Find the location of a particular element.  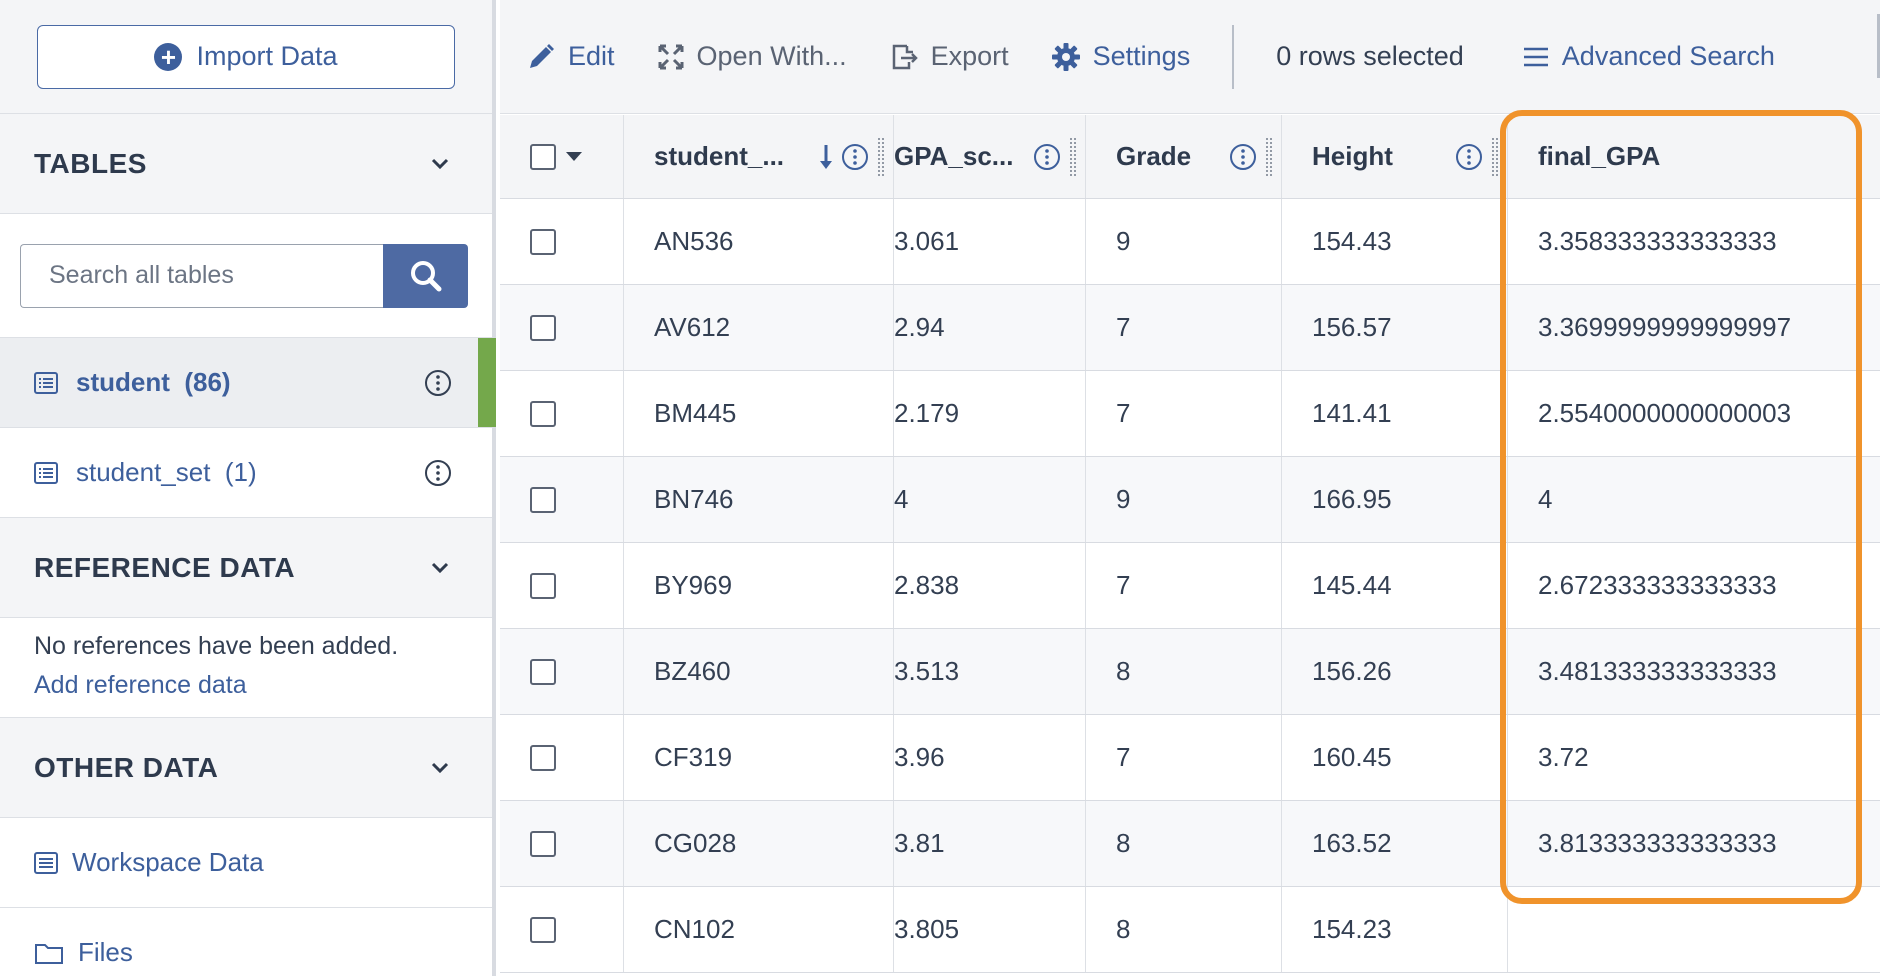

search-all-tables-input is located at coordinates (201, 275).